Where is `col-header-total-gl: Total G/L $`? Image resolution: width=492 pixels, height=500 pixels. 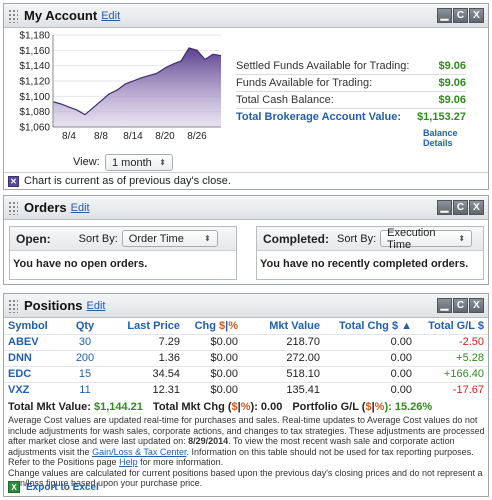 col-header-total-gl: Total G/L $ is located at coordinates (452, 326).